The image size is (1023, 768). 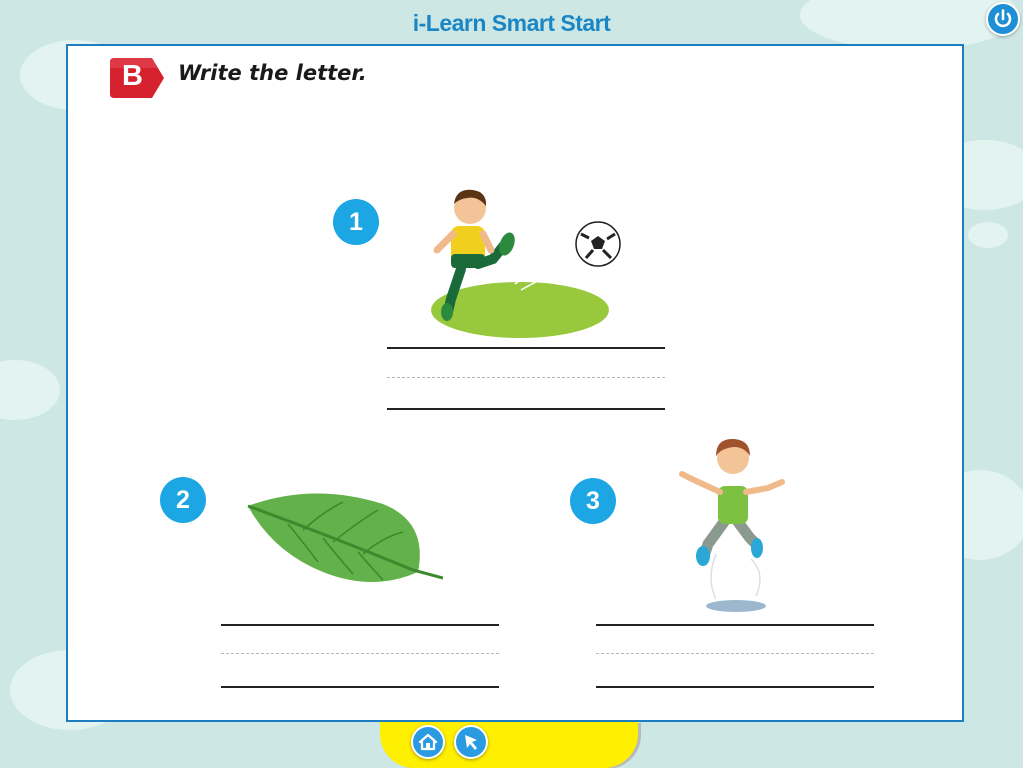 What do you see at coordinates (511, 23) in the screenshot?
I see `app-title: i-Learn Smart Start` at bounding box center [511, 23].